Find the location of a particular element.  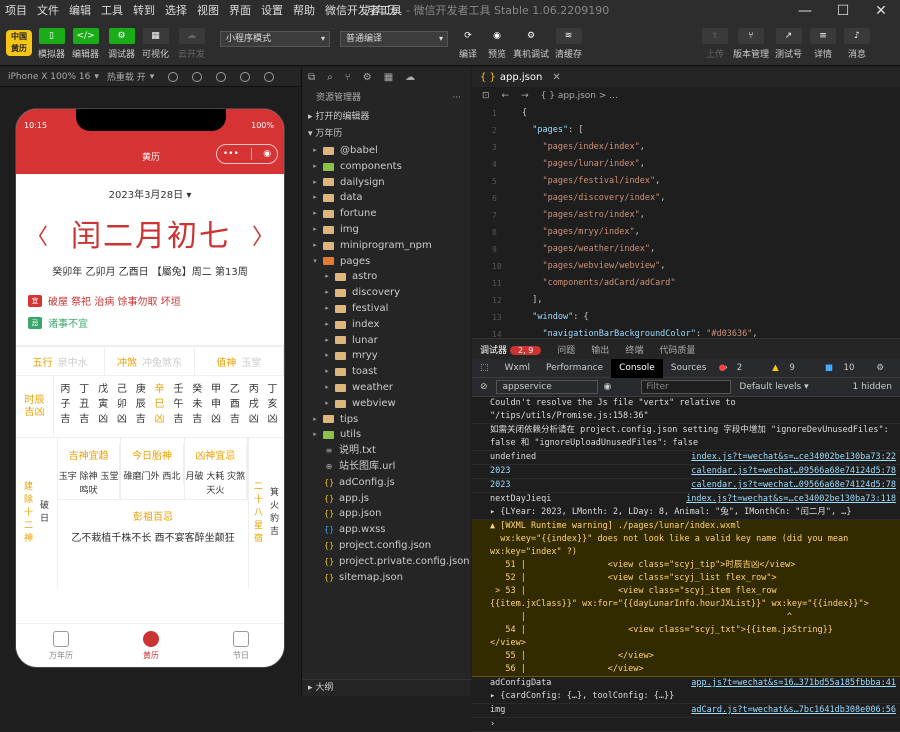

tree-item: {} project.config.json is located at coordinates (386, 546).